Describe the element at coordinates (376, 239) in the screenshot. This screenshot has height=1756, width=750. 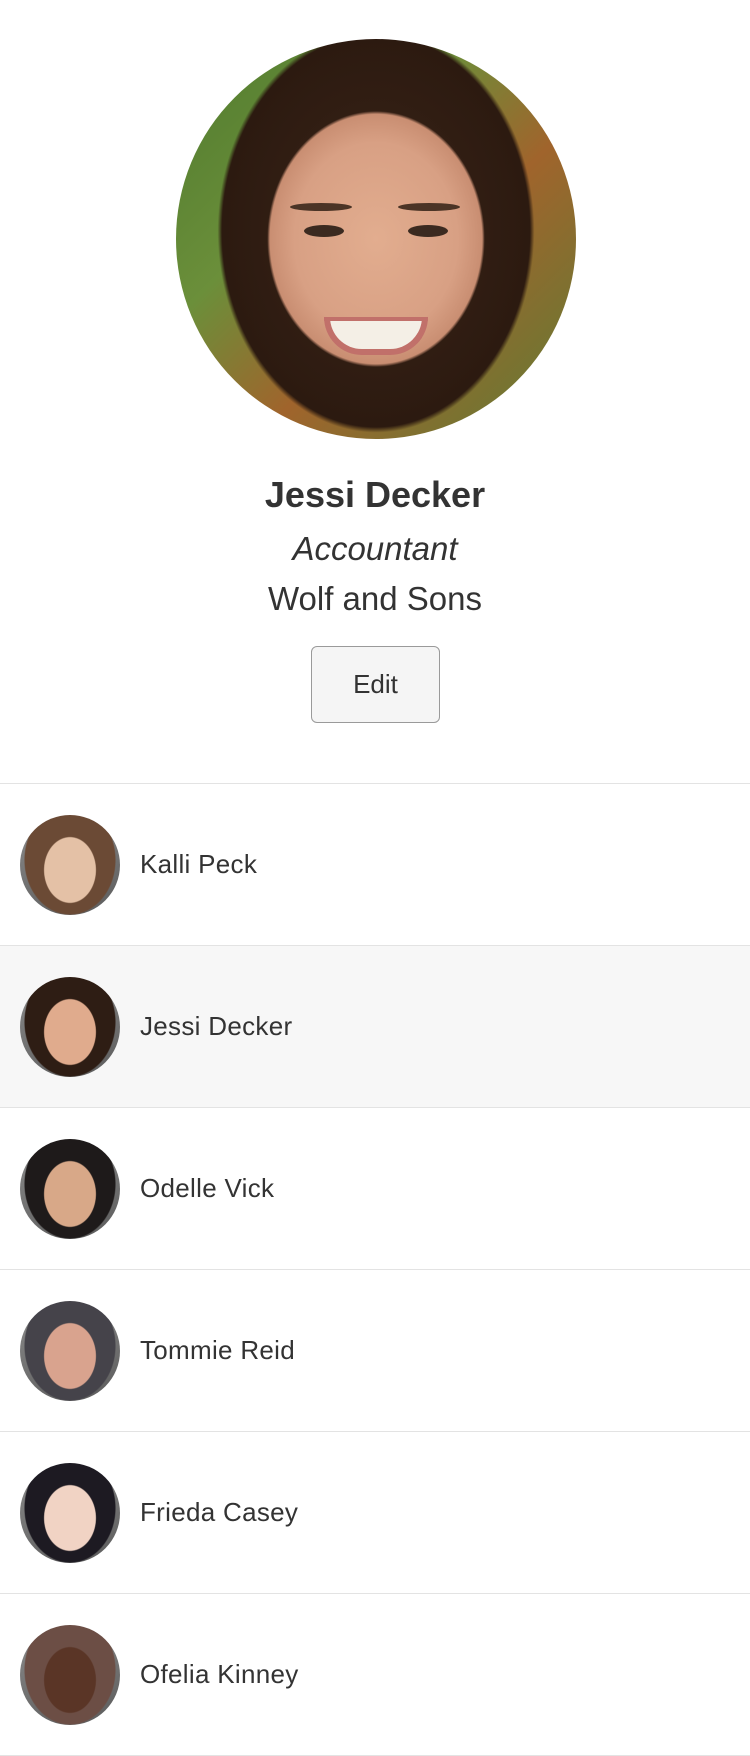
I see `profile-avatar` at that location.